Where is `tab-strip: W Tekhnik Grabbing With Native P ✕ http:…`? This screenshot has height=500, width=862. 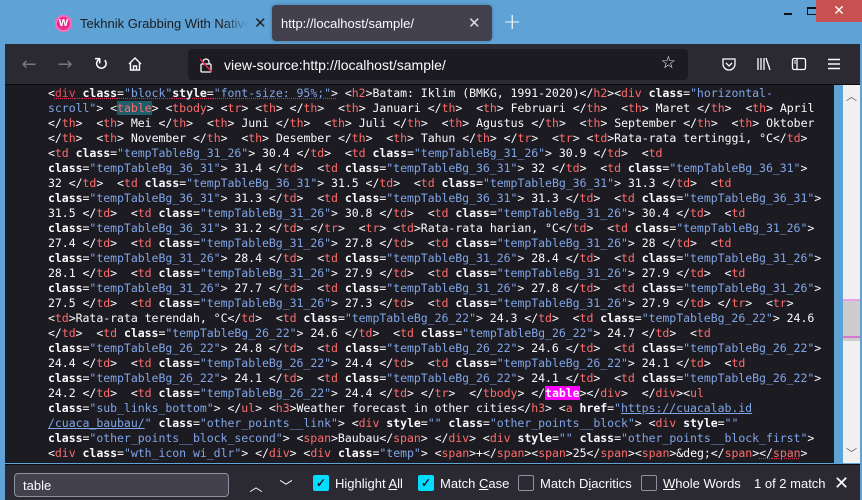 tab-strip: W Tekhnik Grabbing With Native P ✕ http:… is located at coordinates (431, 22).